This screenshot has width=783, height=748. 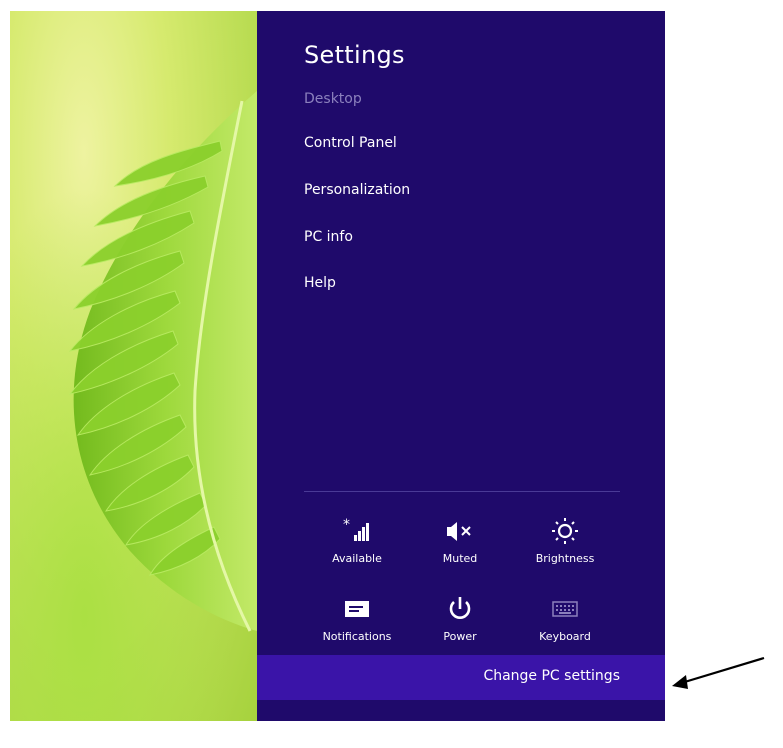 What do you see at coordinates (565, 548) in the screenshot?
I see `brightness-tile: Brightness` at bounding box center [565, 548].